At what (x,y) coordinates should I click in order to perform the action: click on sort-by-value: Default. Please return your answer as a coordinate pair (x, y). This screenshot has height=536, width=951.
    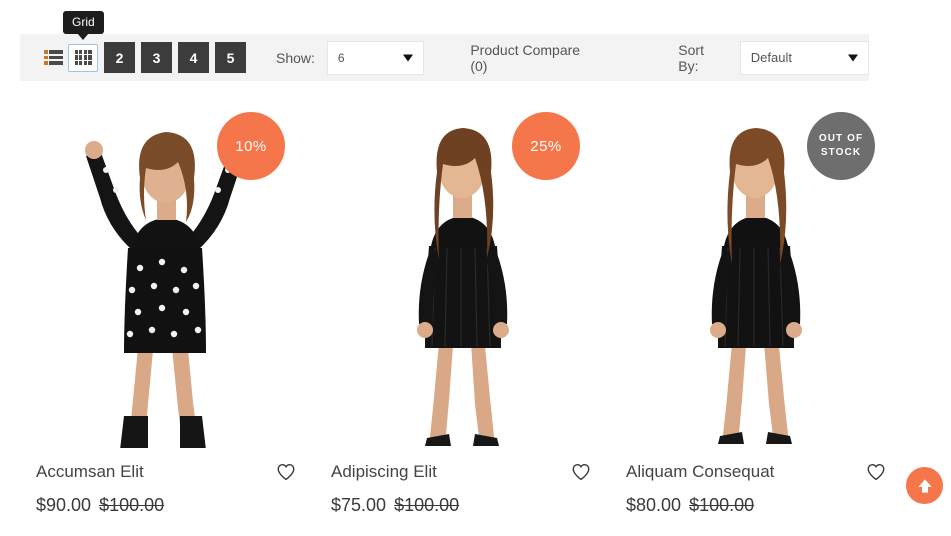
    Looking at the image, I should click on (771, 57).